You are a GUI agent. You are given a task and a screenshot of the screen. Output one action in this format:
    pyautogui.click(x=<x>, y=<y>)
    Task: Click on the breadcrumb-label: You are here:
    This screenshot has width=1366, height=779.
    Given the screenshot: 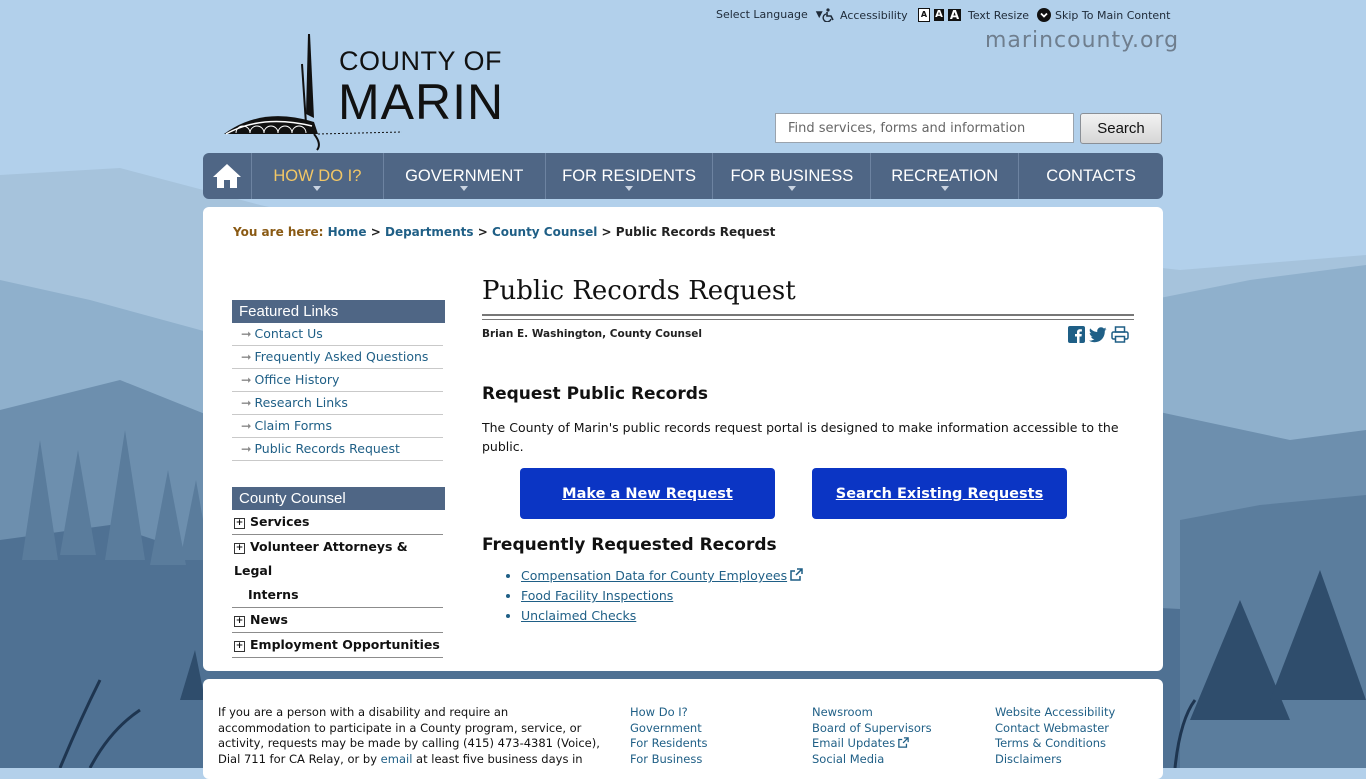 What is the action you would take?
    pyautogui.click(x=278, y=232)
    